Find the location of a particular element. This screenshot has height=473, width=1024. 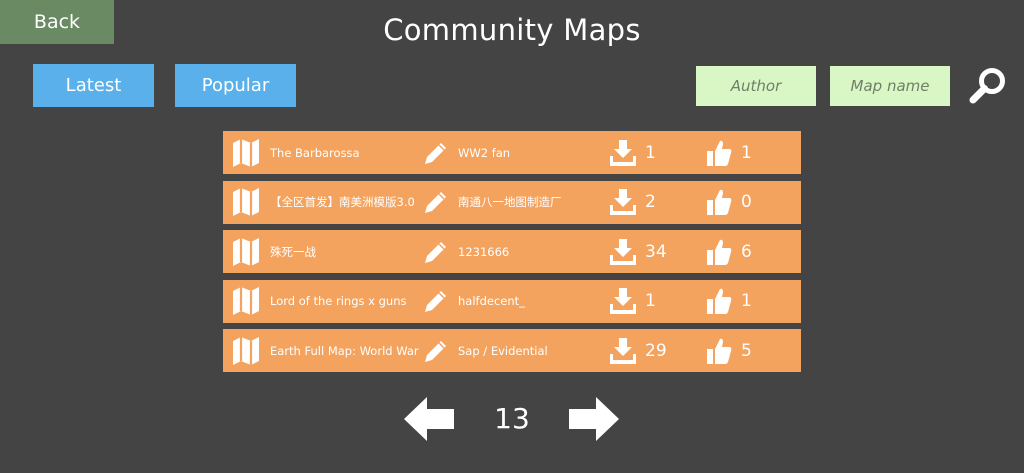

map-author: 南通八一地图制造厂 is located at coordinates (510, 202).